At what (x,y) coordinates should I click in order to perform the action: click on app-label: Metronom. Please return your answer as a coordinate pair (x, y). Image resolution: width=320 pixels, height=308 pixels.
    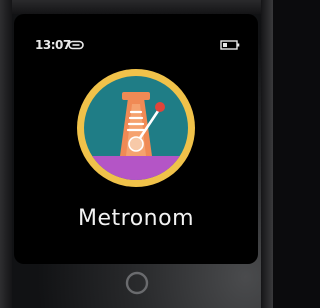
    Looking at the image, I should click on (136, 218).